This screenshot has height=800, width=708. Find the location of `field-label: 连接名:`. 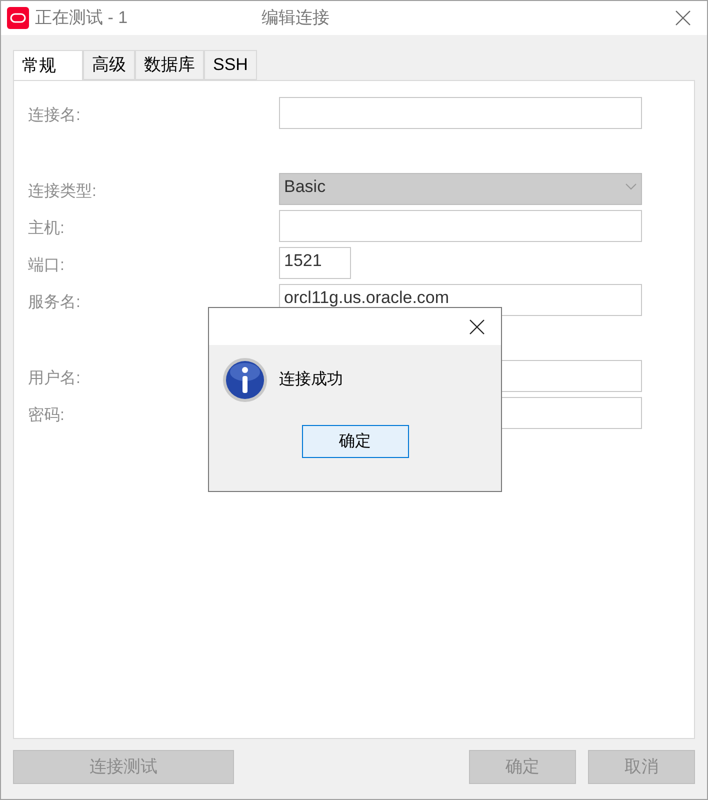

field-label: 连接名: is located at coordinates (54, 115).